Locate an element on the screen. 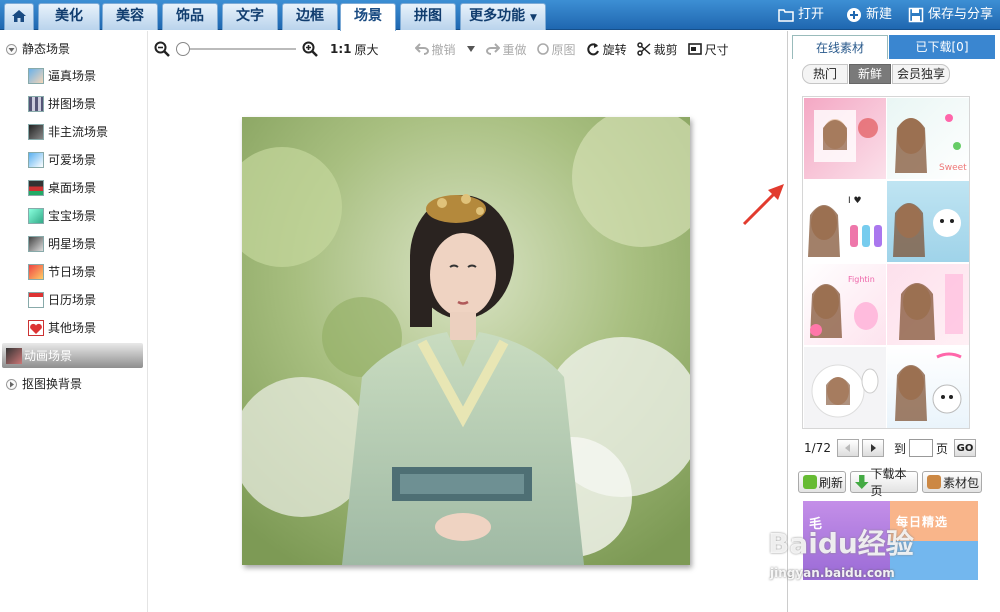 The width and height of the screenshot is (1000, 612). sidebar-item-label: 其他场景 is located at coordinates (72, 328).